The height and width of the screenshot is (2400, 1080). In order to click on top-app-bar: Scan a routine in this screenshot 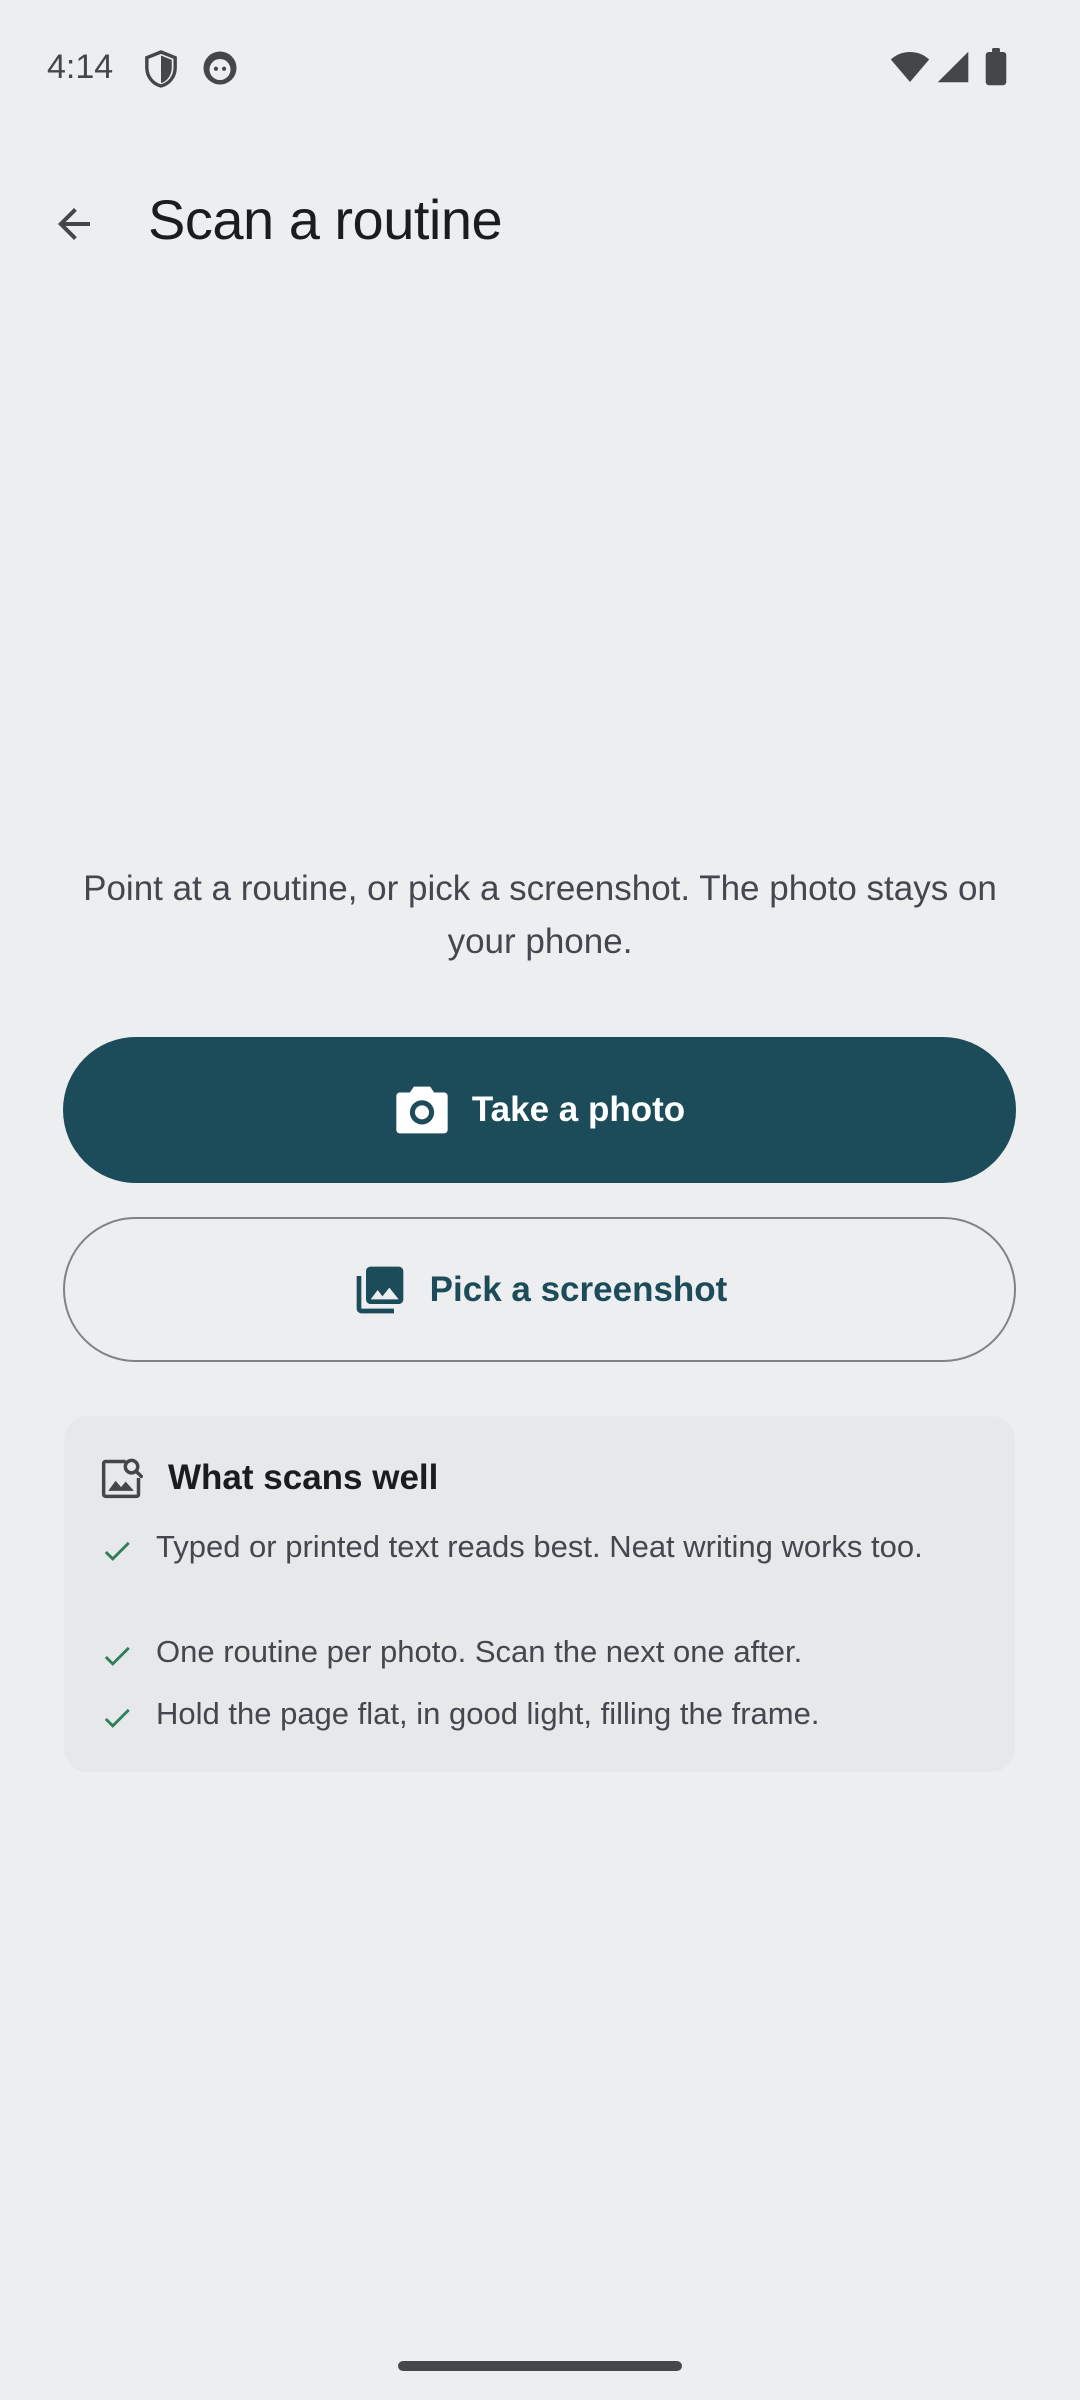, I will do `click(540, 220)`.